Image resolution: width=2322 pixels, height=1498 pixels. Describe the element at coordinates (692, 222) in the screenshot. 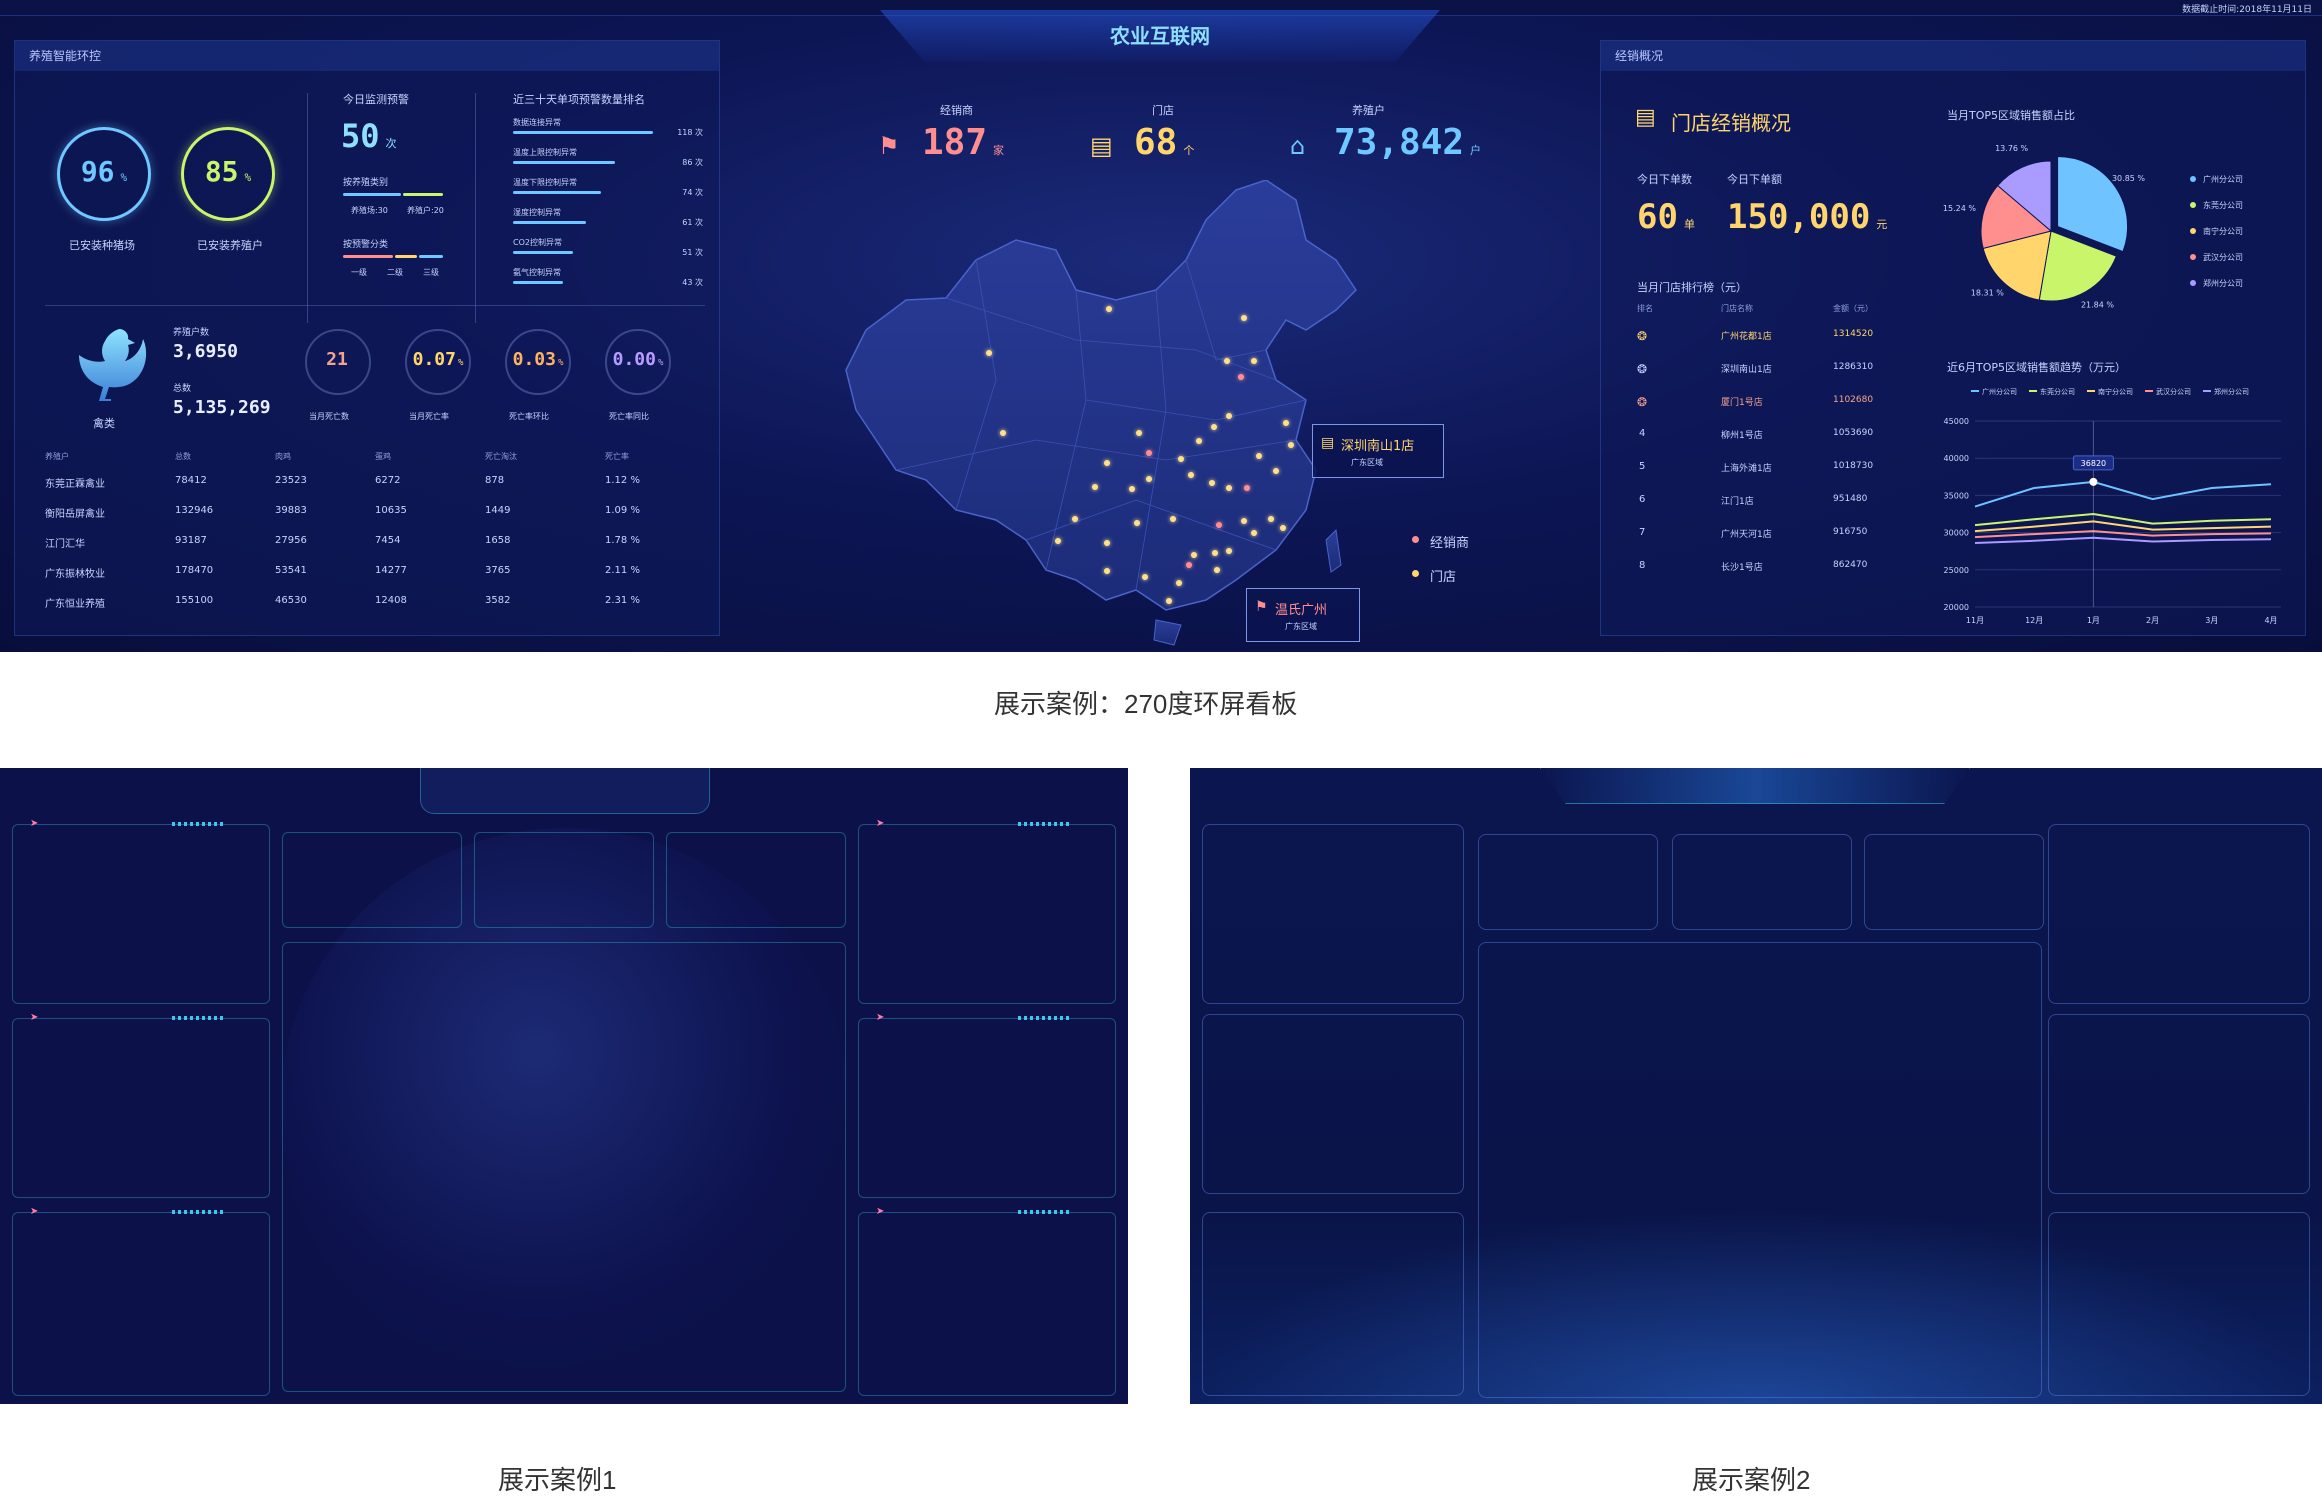

I see `rank-item-value: 61 次` at that location.